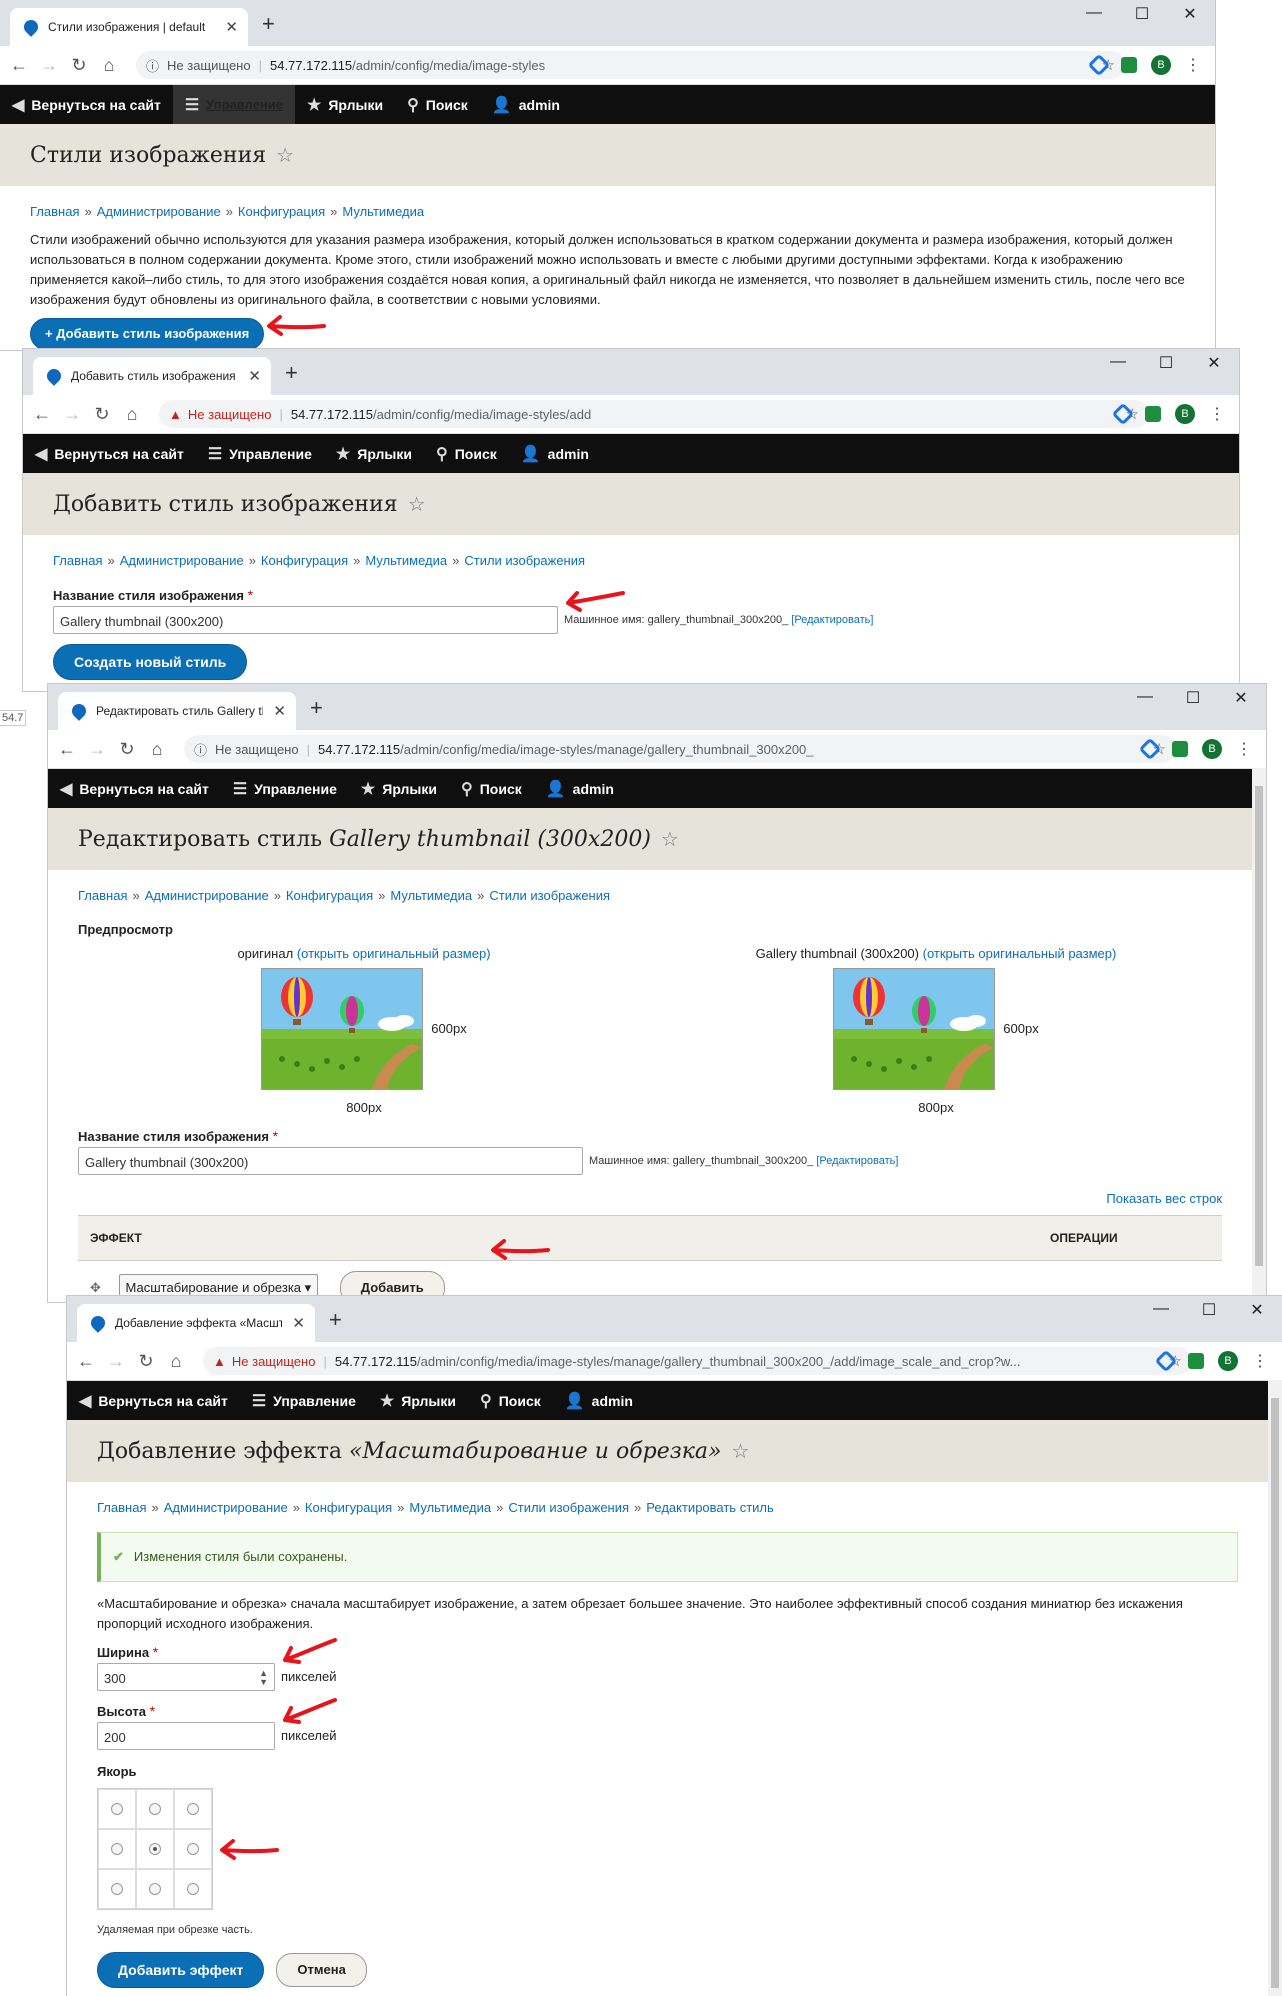  What do you see at coordinates (117, 1809) in the screenshot?
I see `anchor-left-top-radio` at bounding box center [117, 1809].